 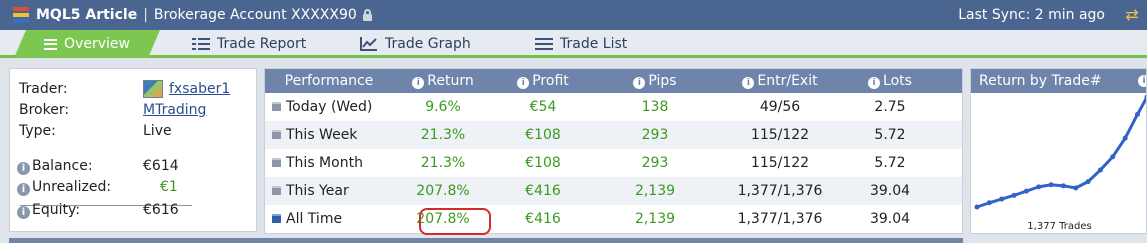 I want to click on header-pips-label: Pips, so click(x=662, y=81).